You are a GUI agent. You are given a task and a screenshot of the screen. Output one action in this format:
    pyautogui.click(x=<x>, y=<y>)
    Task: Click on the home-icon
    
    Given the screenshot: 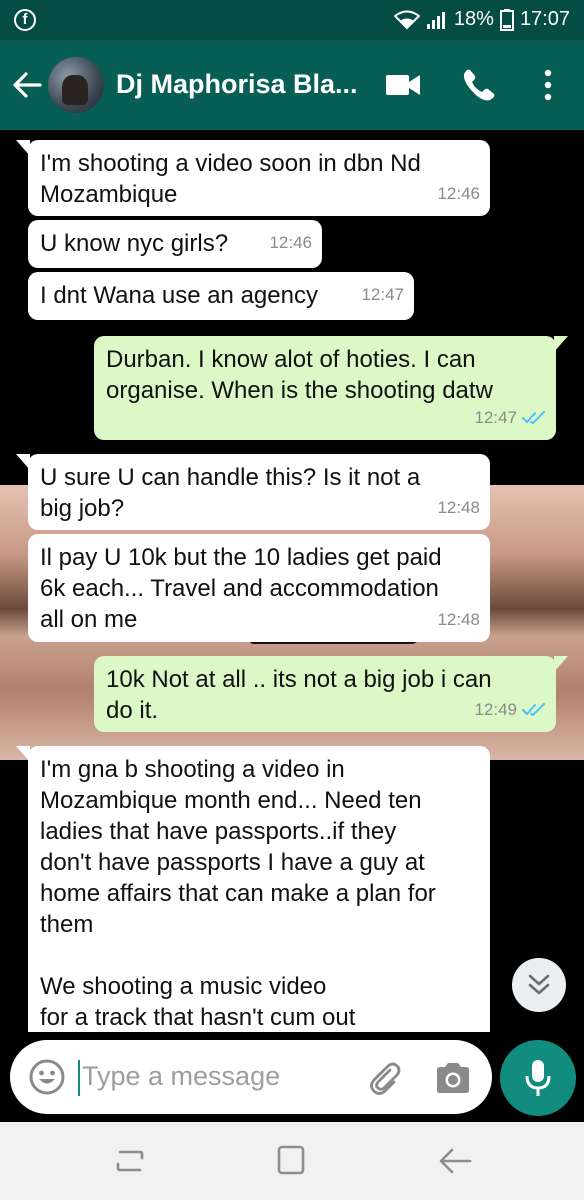 What is the action you would take?
    pyautogui.click(x=291, y=1160)
    